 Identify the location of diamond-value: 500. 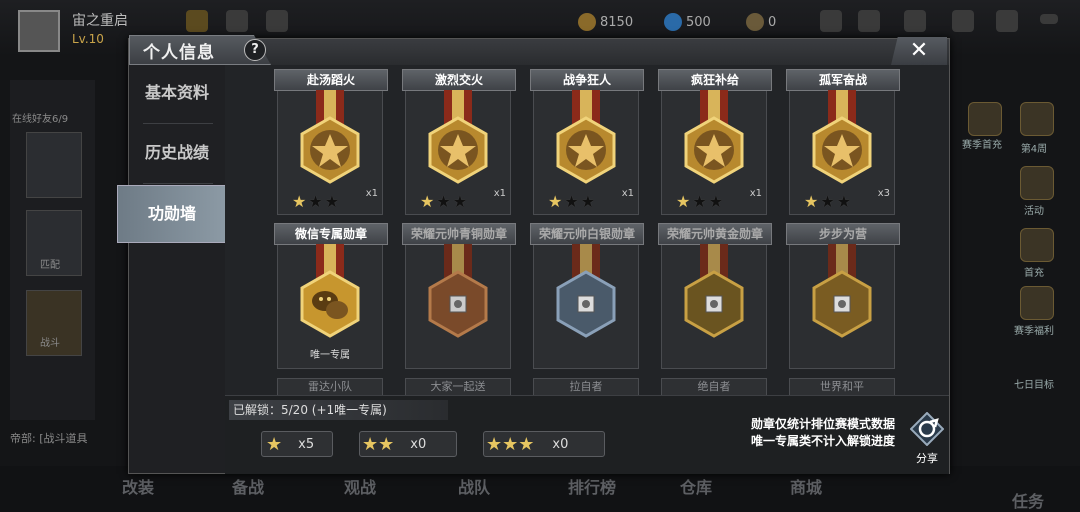
(698, 22).